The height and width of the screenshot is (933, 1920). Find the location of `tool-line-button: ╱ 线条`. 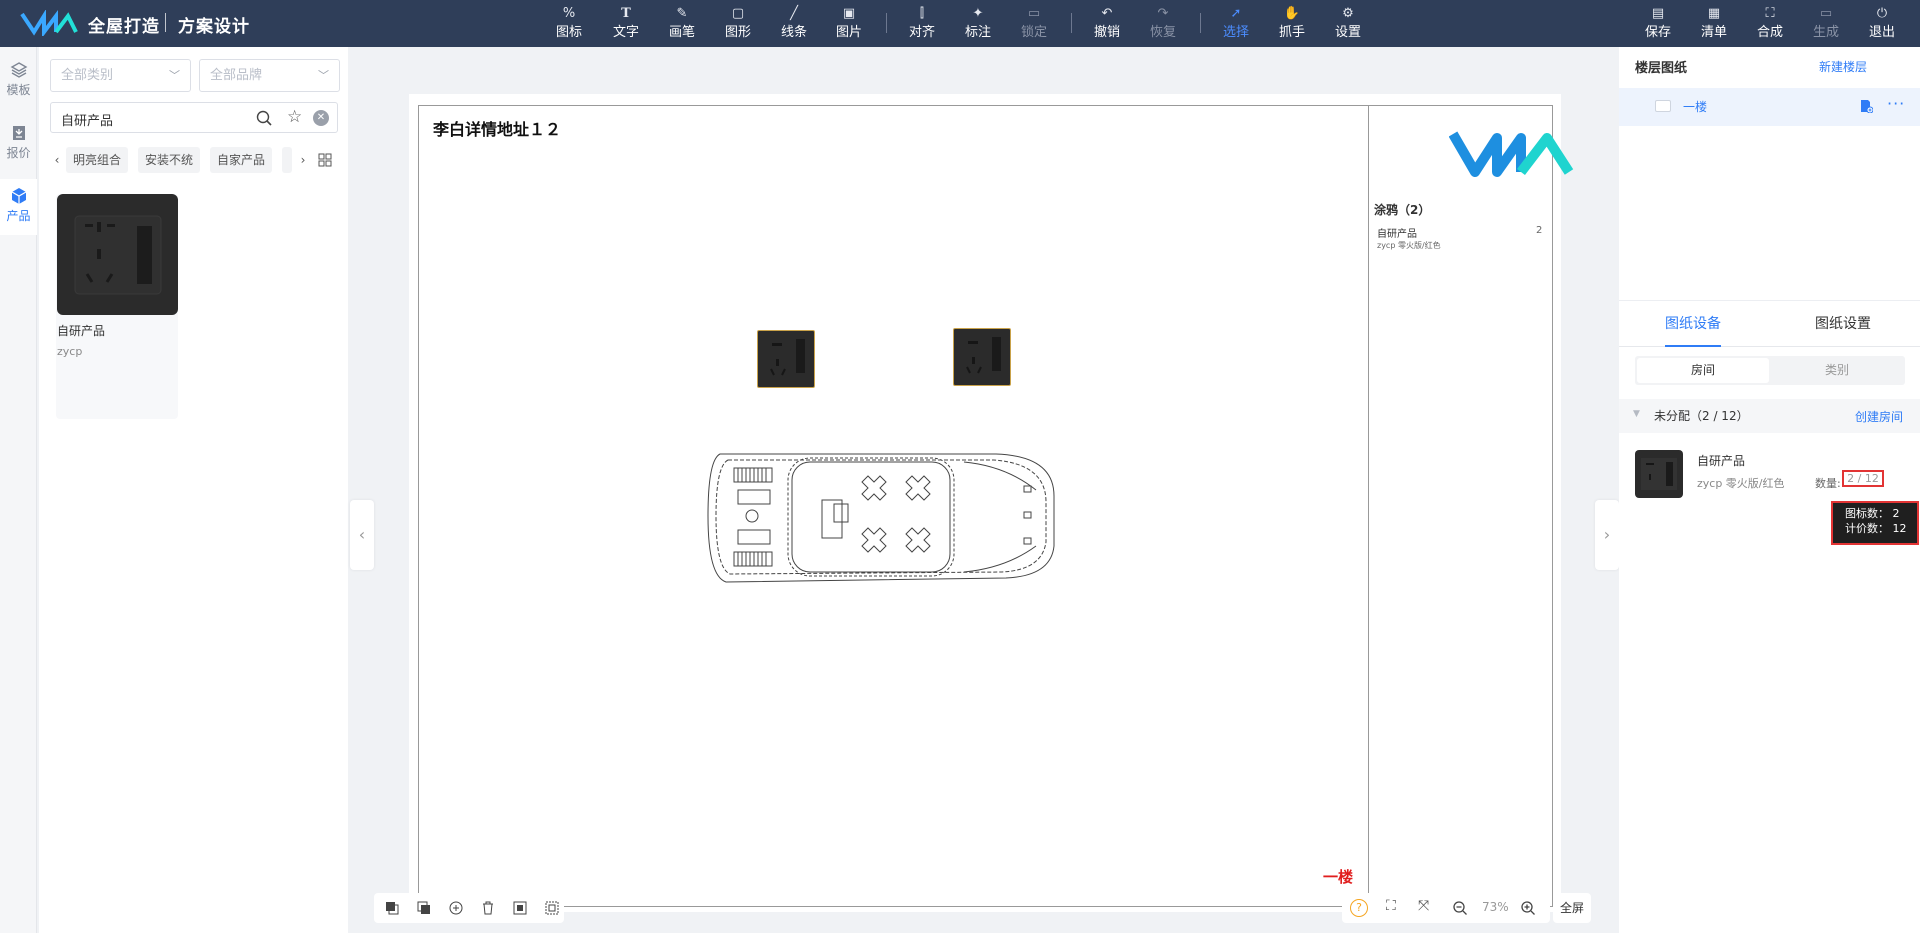

tool-line-button: ╱ 线条 is located at coordinates (794, 24).